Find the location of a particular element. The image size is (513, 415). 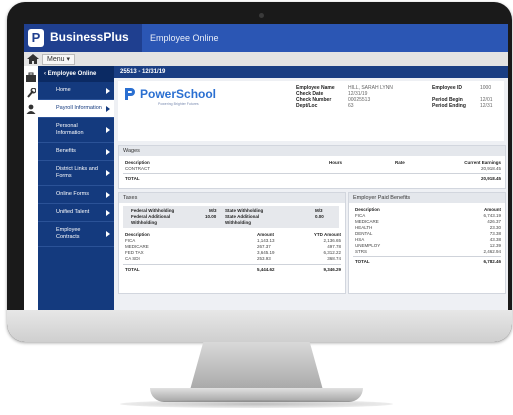

taxes-col-description: Description is located at coordinates (137, 234).